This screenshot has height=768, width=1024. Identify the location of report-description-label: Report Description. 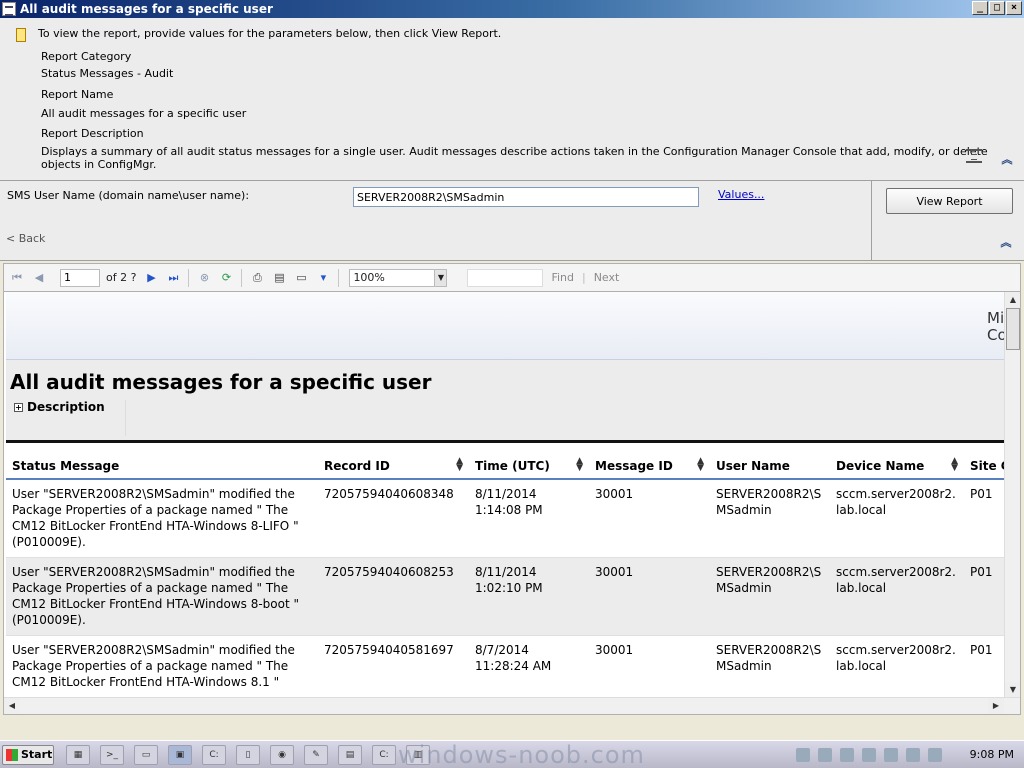
(92, 133).